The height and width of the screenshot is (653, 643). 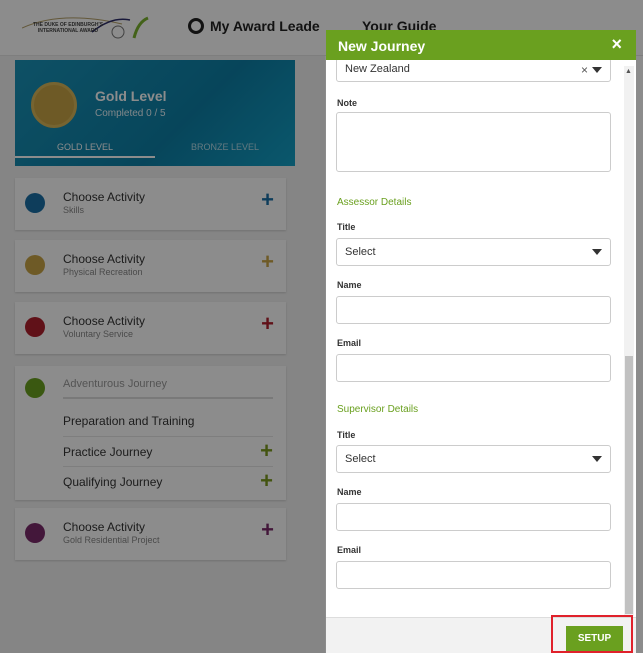 I want to click on supervisor-title-value: Select, so click(x=360, y=459).